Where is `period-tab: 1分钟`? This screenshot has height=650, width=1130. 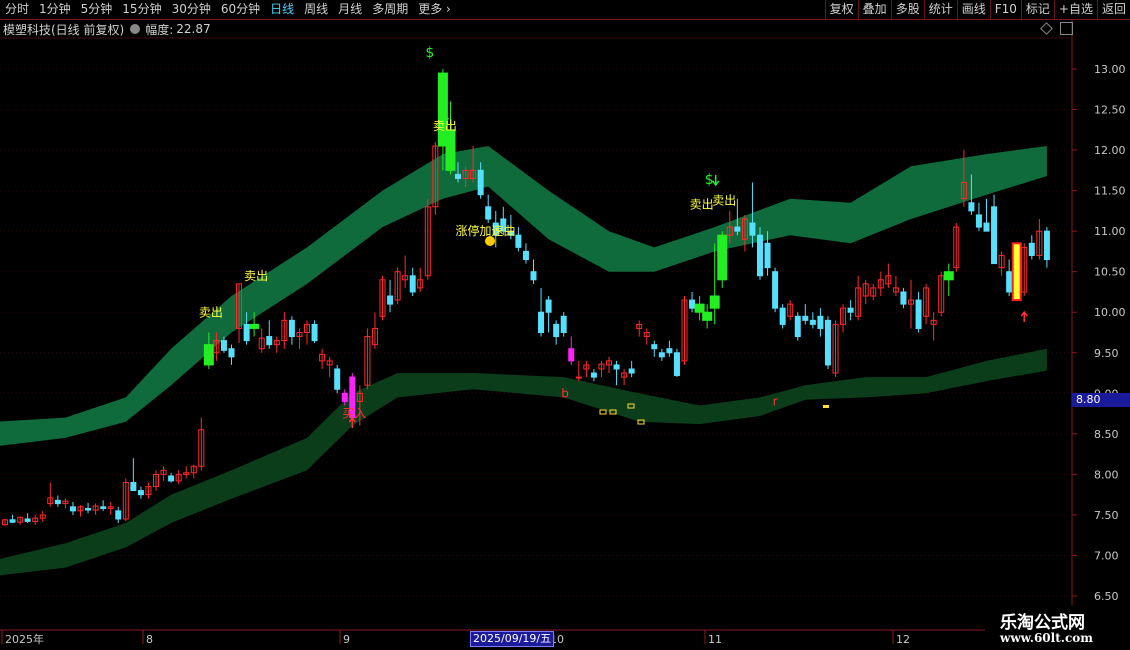
period-tab: 1分钟 is located at coordinates (55, 9).